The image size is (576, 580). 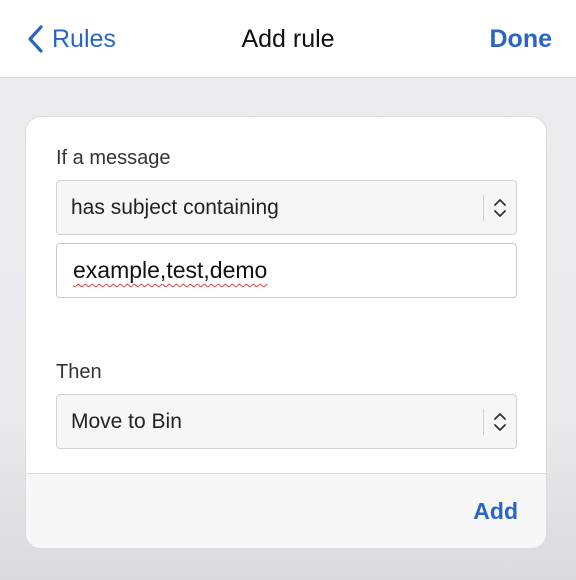 I want to click on condition-select: has subject containing, so click(x=286, y=207).